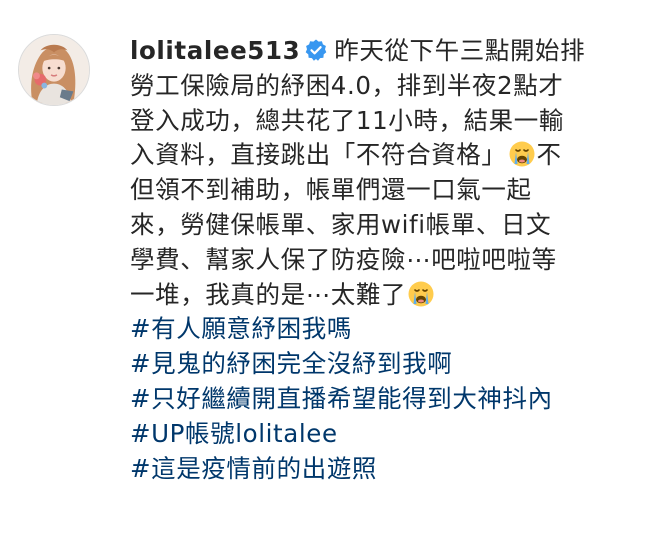  I want to click on caption-line: 入資料，直接跳出「不符合資格」不, so click(380, 155).